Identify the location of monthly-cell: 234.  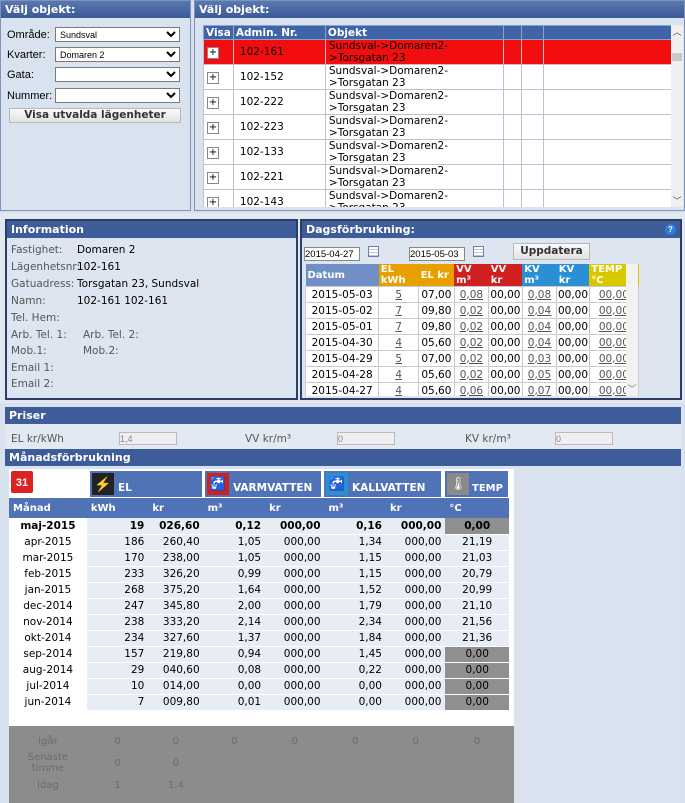
(117, 638).